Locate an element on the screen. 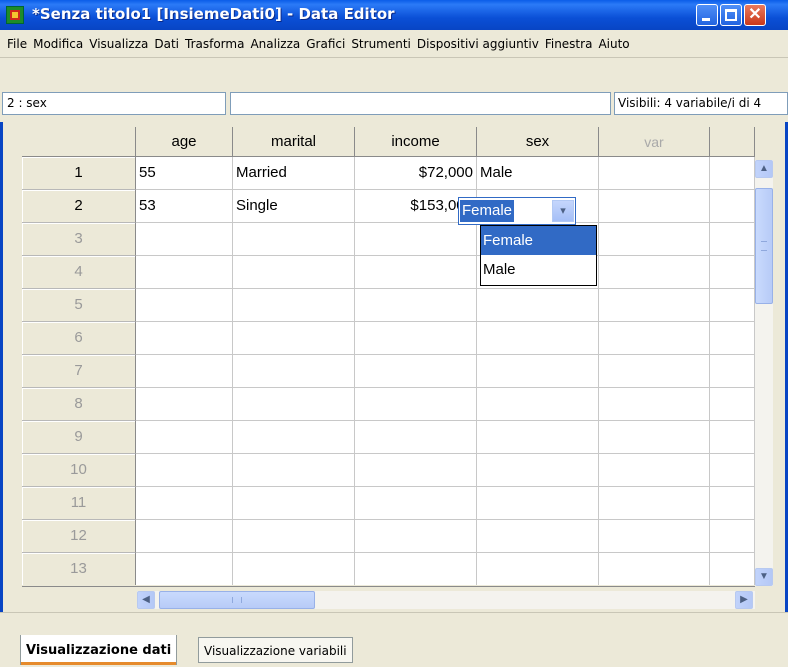 This screenshot has height=667, width=788. row-header: 1 is located at coordinates (79, 173).